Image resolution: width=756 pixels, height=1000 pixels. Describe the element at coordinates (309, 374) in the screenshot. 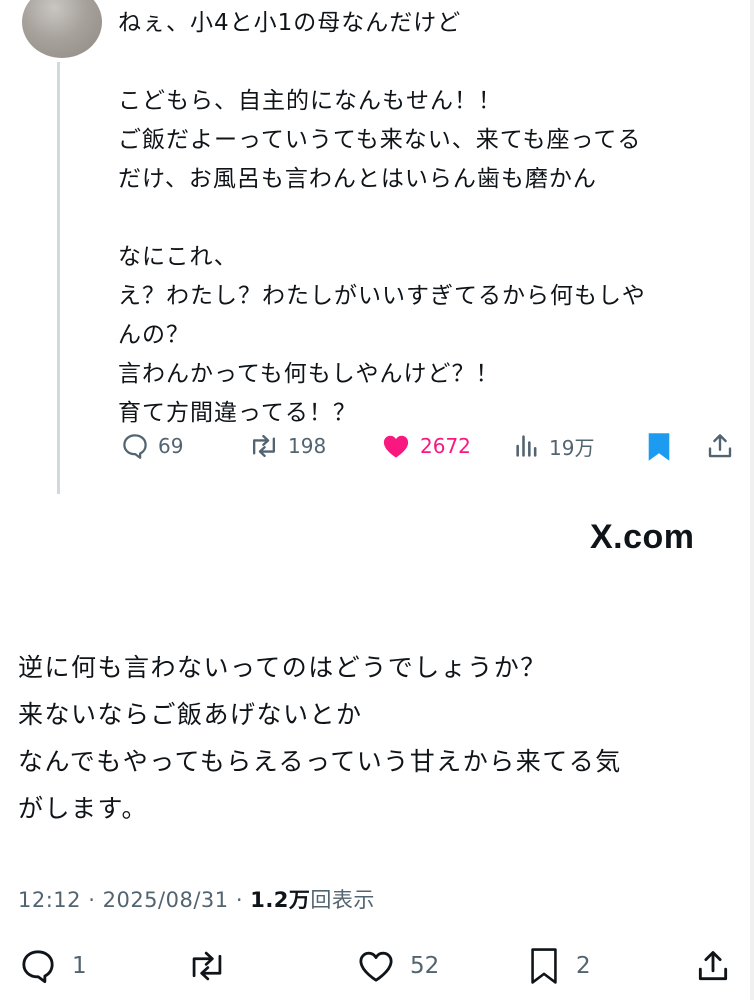

I see `post-line: 言わんかっても何もしやんけど？！` at that location.